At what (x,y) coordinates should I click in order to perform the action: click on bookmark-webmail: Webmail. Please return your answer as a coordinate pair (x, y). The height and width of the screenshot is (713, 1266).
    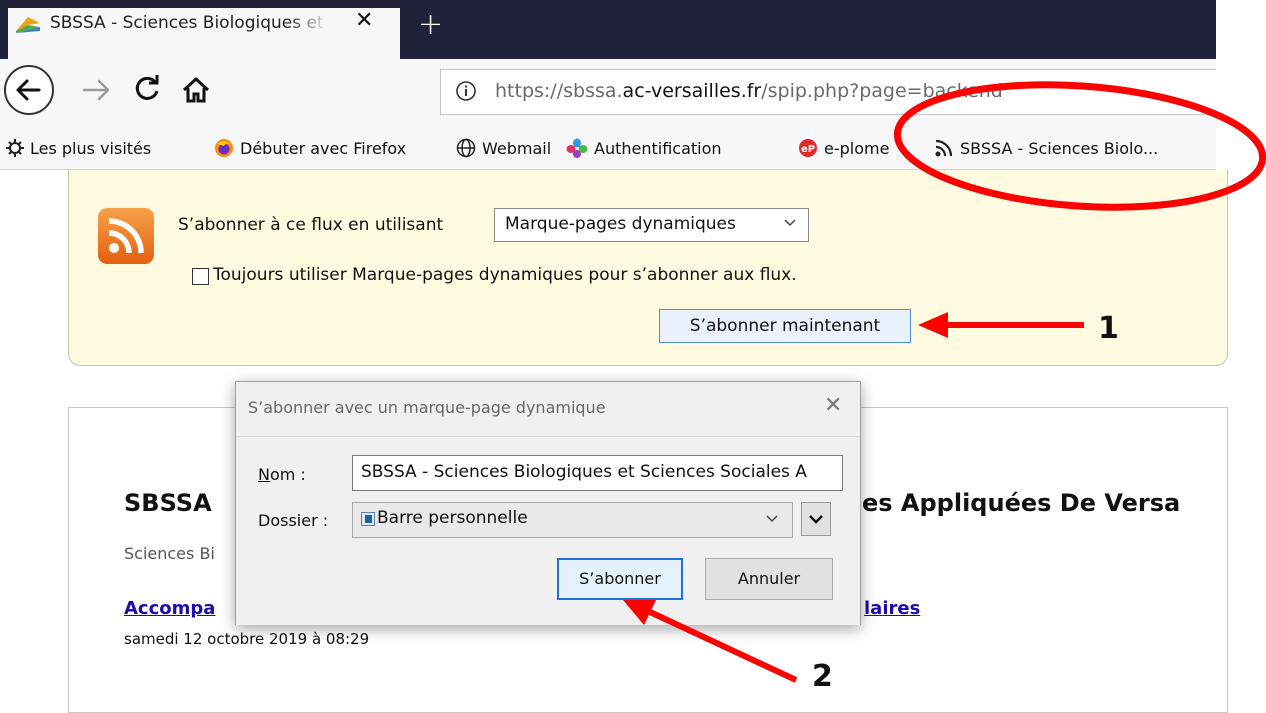
    Looking at the image, I should click on (503, 148).